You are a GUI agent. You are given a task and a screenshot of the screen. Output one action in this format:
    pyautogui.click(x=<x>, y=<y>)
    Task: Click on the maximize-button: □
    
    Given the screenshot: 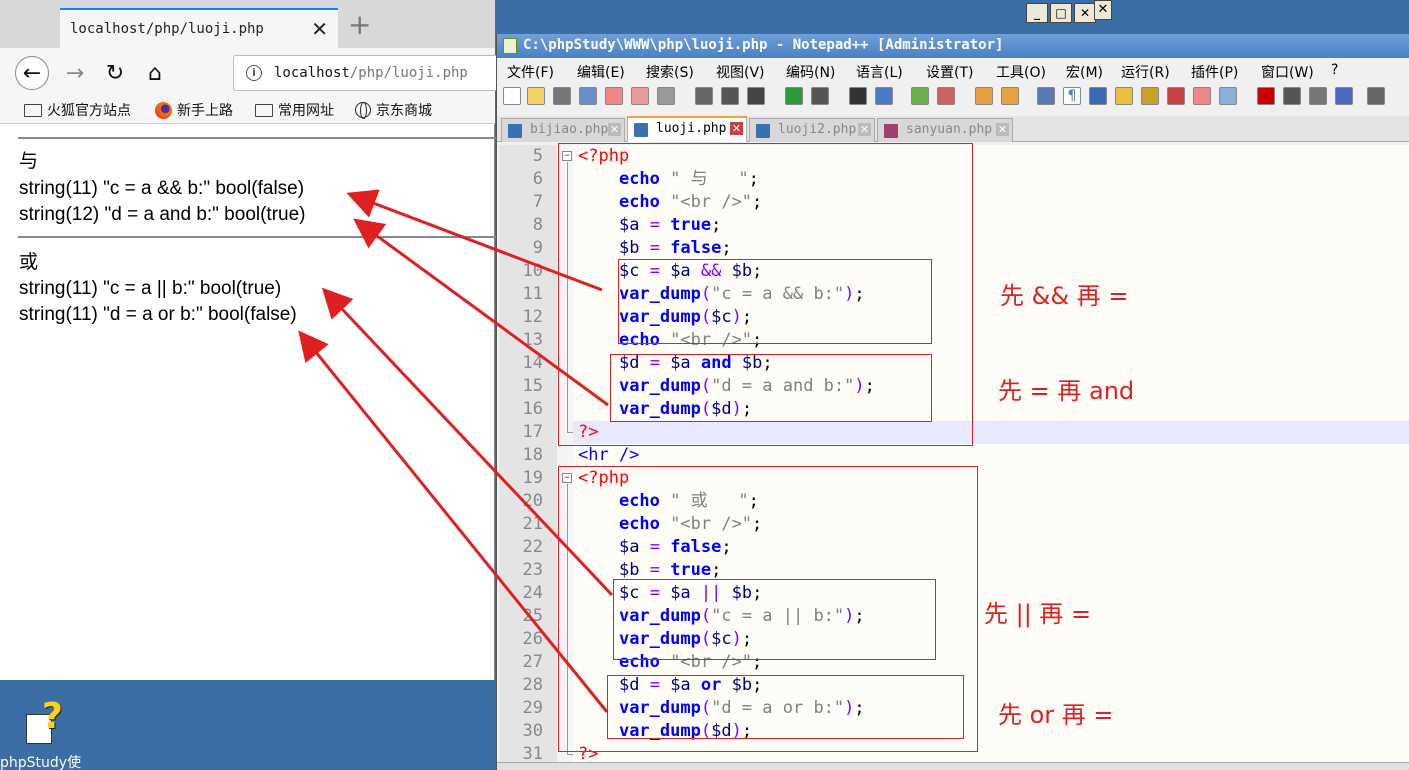 What is the action you would take?
    pyautogui.click(x=1061, y=13)
    